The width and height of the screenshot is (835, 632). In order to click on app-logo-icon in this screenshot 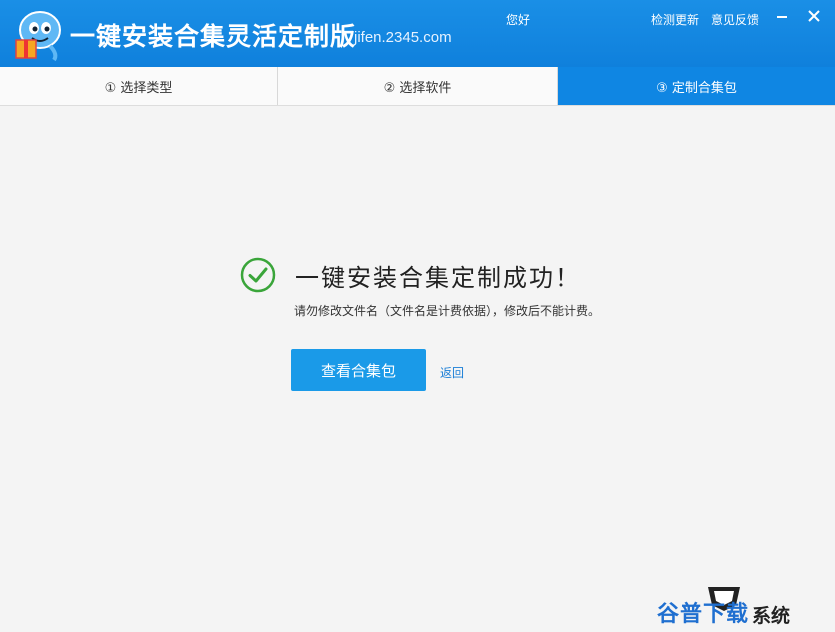, I will do `click(38, 36)`.